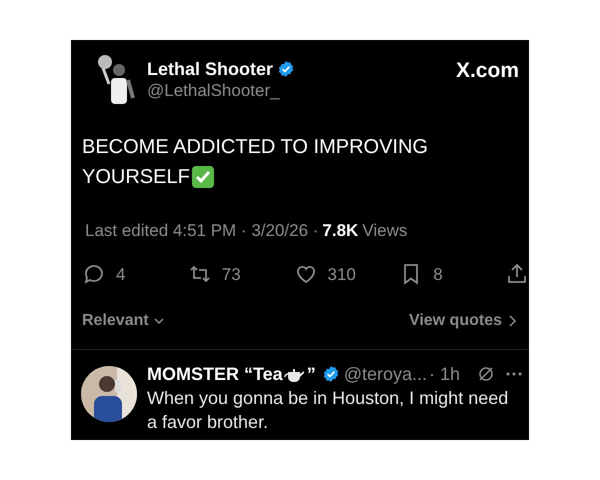  Describe the element at coordinates (201, 231) in the screenshot. I see `edited-timestamp: Last edited 4:51 PM · 3/20/26 ·` at that location.